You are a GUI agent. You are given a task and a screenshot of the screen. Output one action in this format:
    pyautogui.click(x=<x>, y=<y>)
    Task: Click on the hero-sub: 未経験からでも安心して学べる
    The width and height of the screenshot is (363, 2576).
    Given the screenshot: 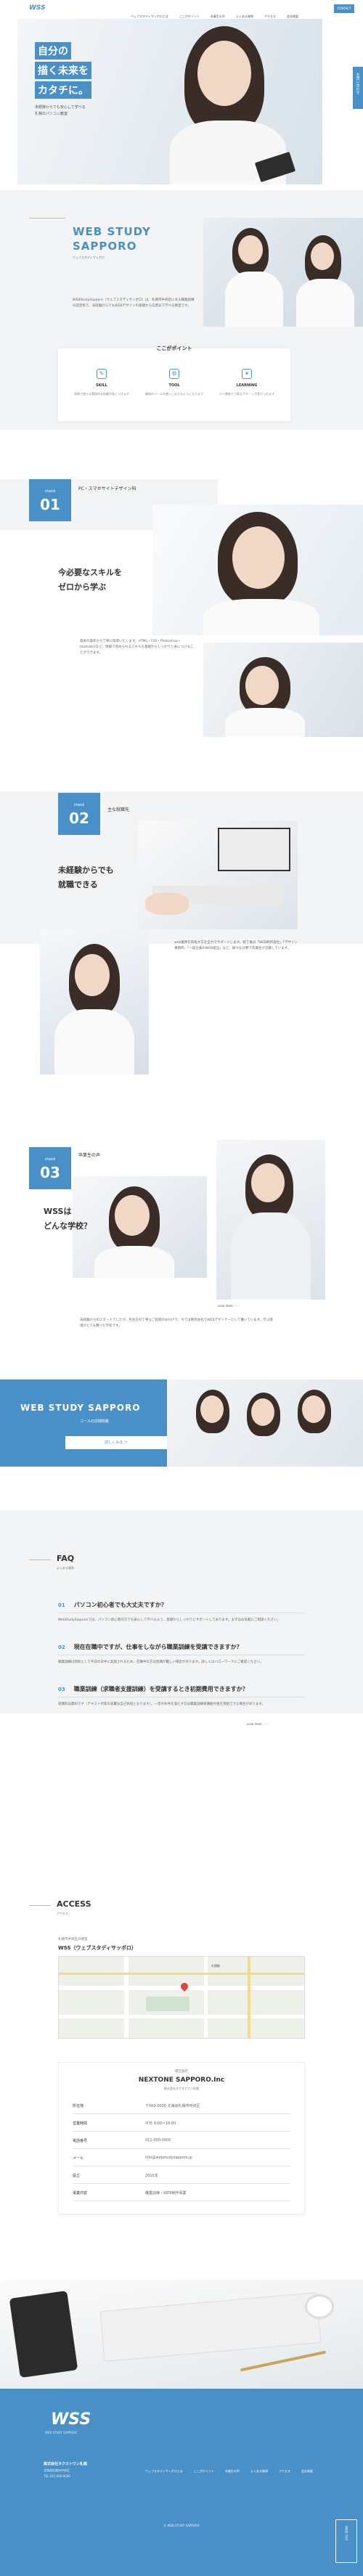 What is the action you would take?
    pyautogui.click(x=60, y=107)
    